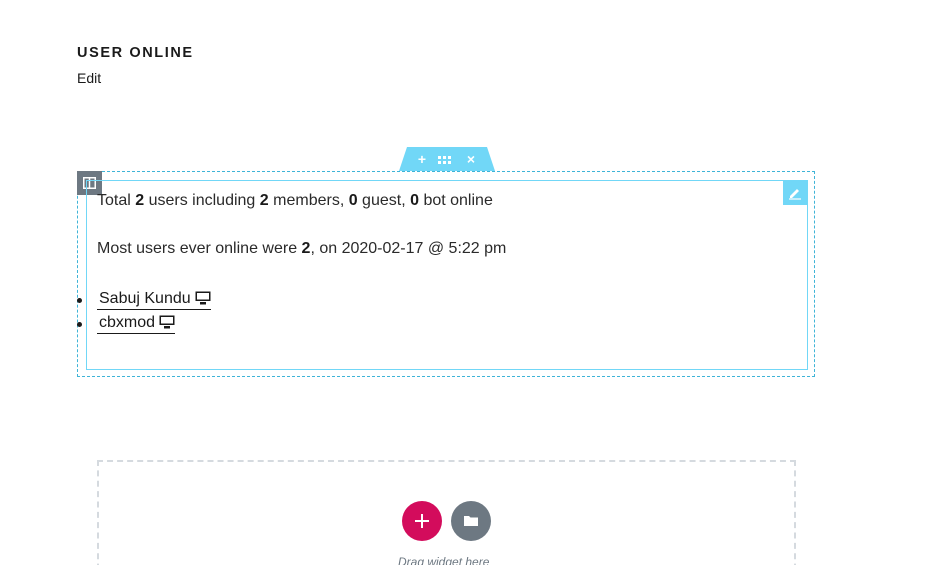  Describe the element at coordinates (384, 200) in the screenshot. I see `summary-text: guest,` at that location.